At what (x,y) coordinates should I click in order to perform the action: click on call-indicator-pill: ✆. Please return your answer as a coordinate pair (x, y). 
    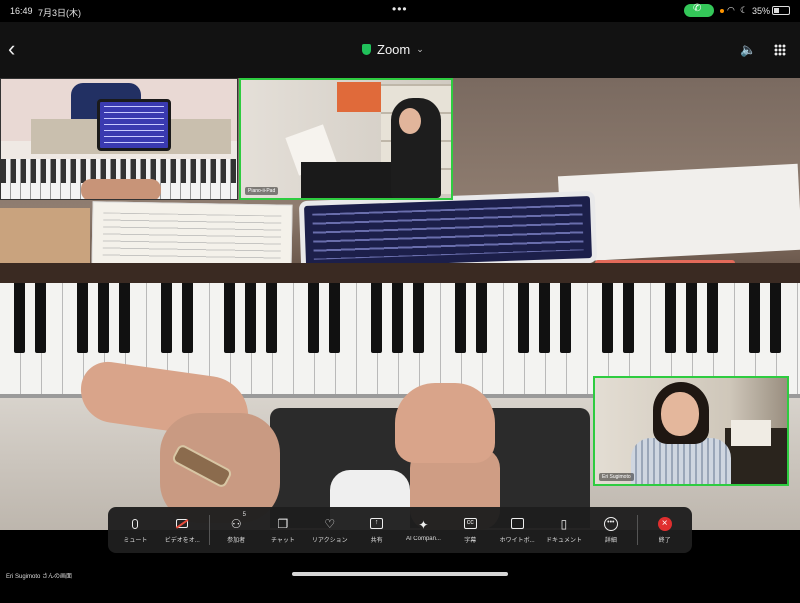
    Looking at the image, I should click on (699, 10).